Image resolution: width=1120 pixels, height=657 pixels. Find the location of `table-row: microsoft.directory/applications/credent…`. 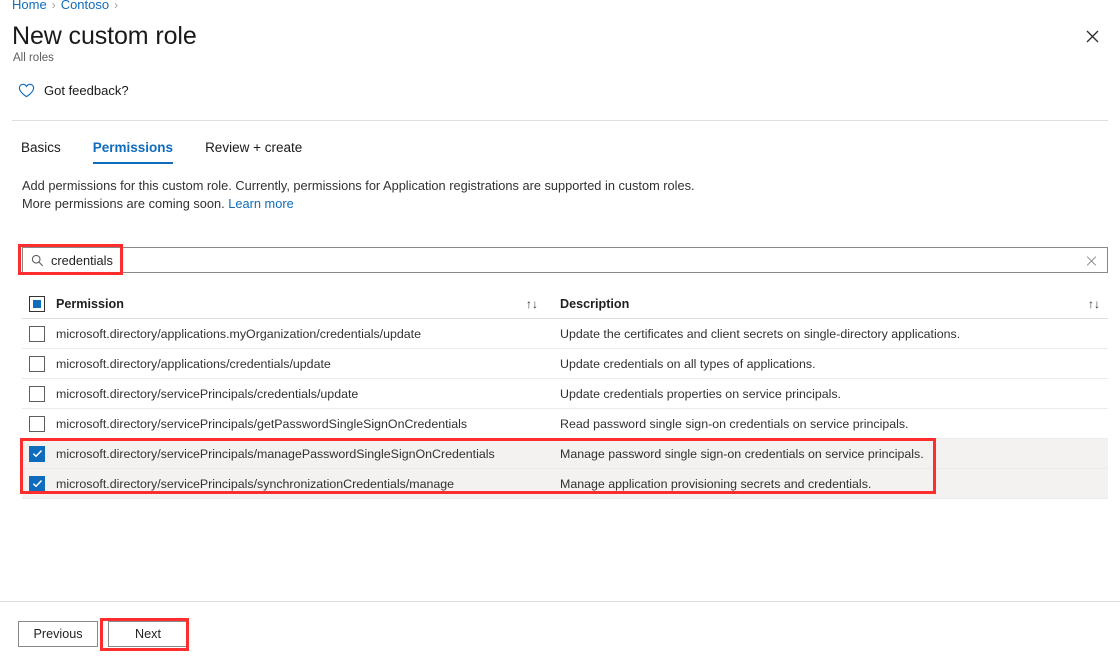

table-row: microsoft.directory/applications/credent… is located at coordinates (565, 364).